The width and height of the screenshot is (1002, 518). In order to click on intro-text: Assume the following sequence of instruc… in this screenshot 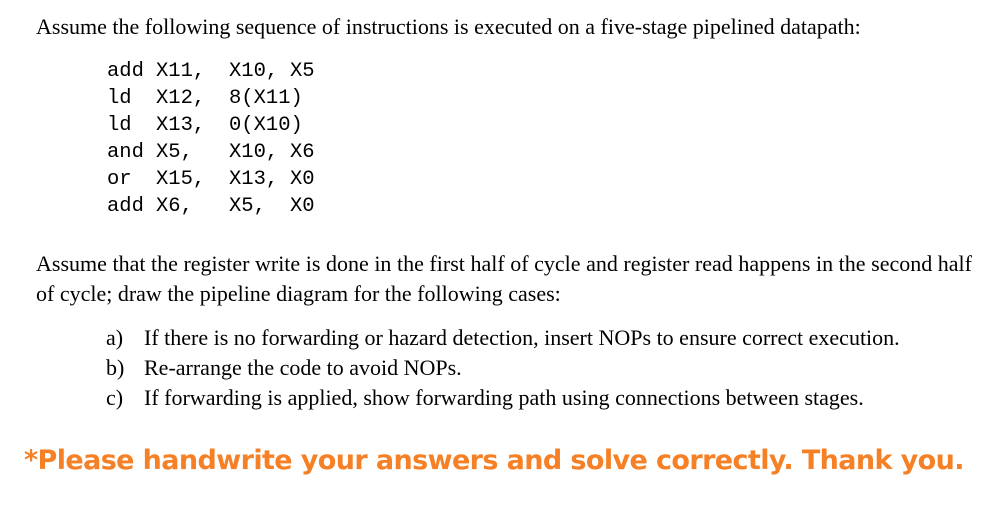, I will do `click(448, 26)`.